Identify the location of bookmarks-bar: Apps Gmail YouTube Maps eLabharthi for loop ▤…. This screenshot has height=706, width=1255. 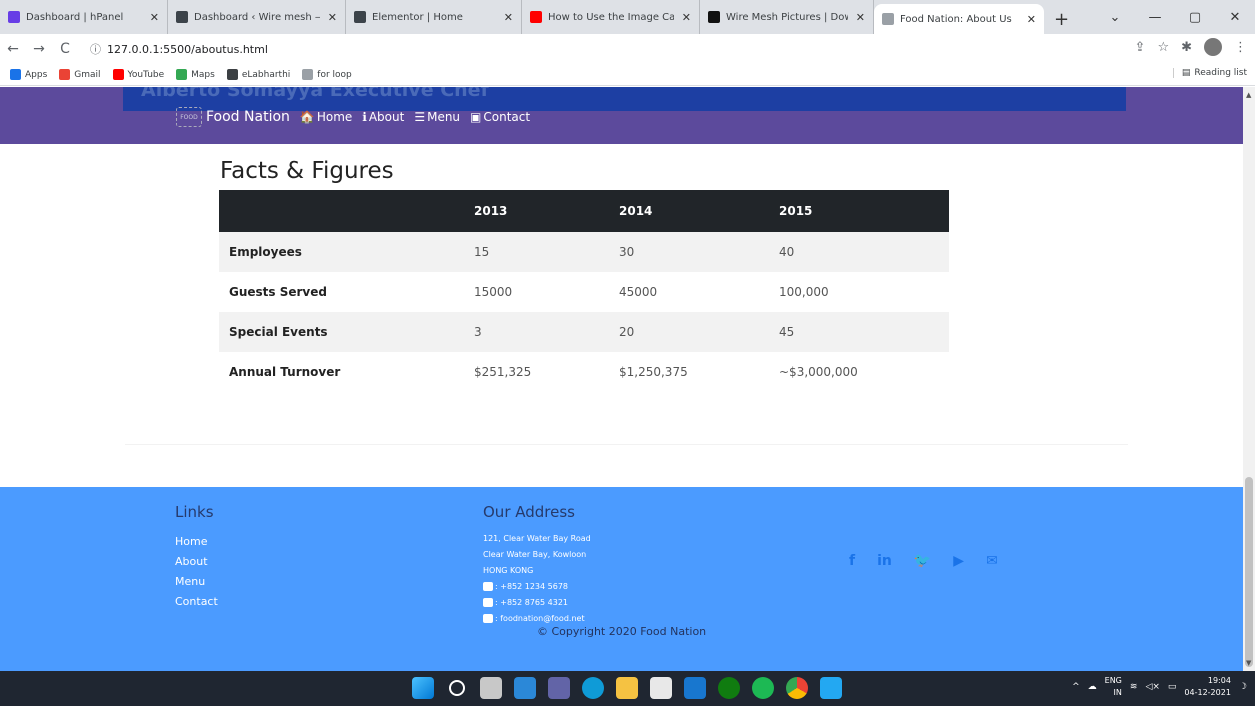
(627, 75).